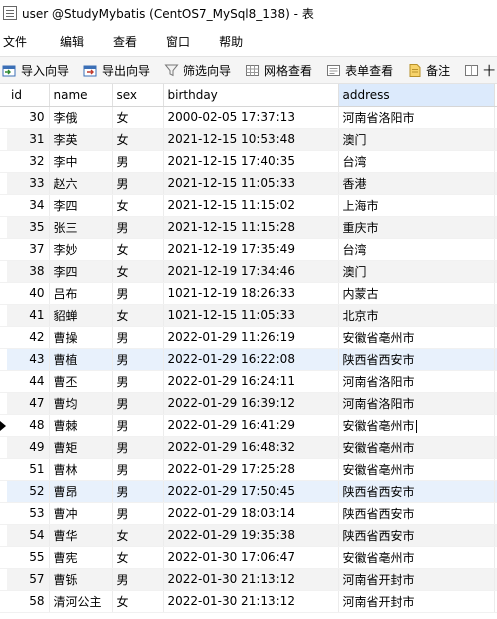 The image size is (497, 619). What do you see at coordinates (248, 337) in the screenshot?
I see `table-row: 42 曹操男 2022-01-29 11:26:19 安徽省亳州市` at bounding box center [248, 337].